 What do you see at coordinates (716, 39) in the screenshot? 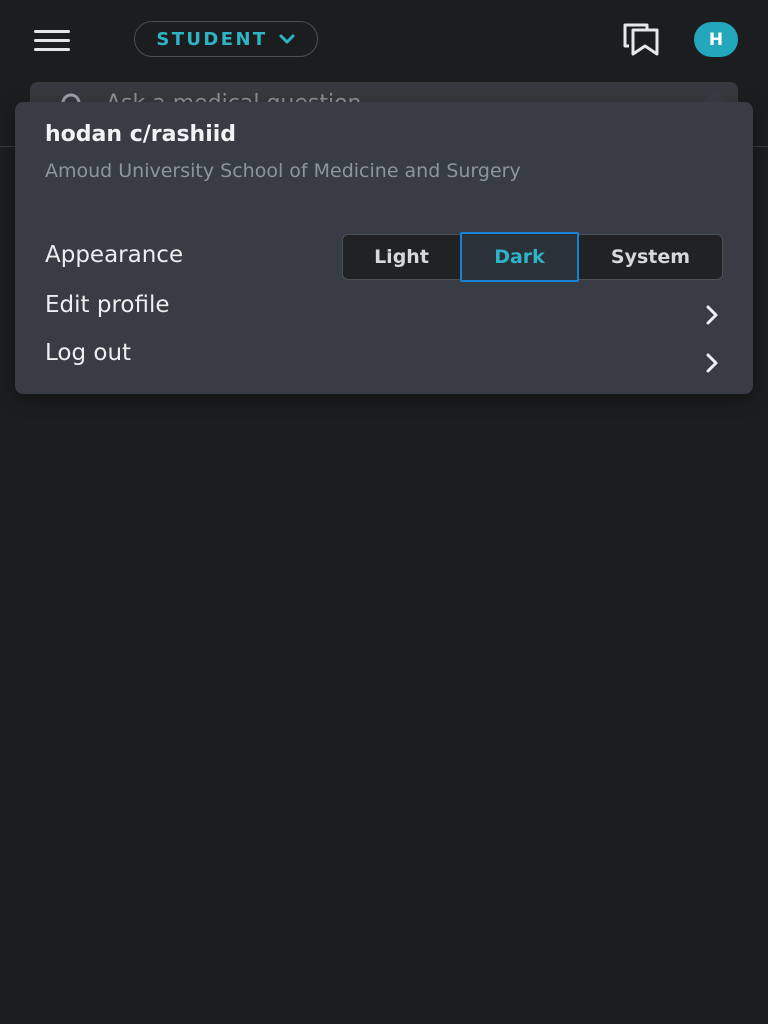
I see `avatar: H` at bounding box center [716, 39].